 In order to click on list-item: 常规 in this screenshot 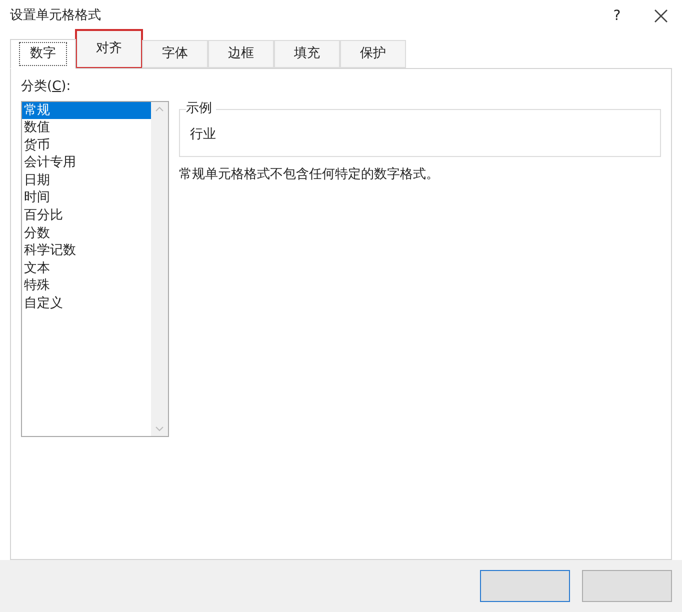, I will do `click(86, 111)`.